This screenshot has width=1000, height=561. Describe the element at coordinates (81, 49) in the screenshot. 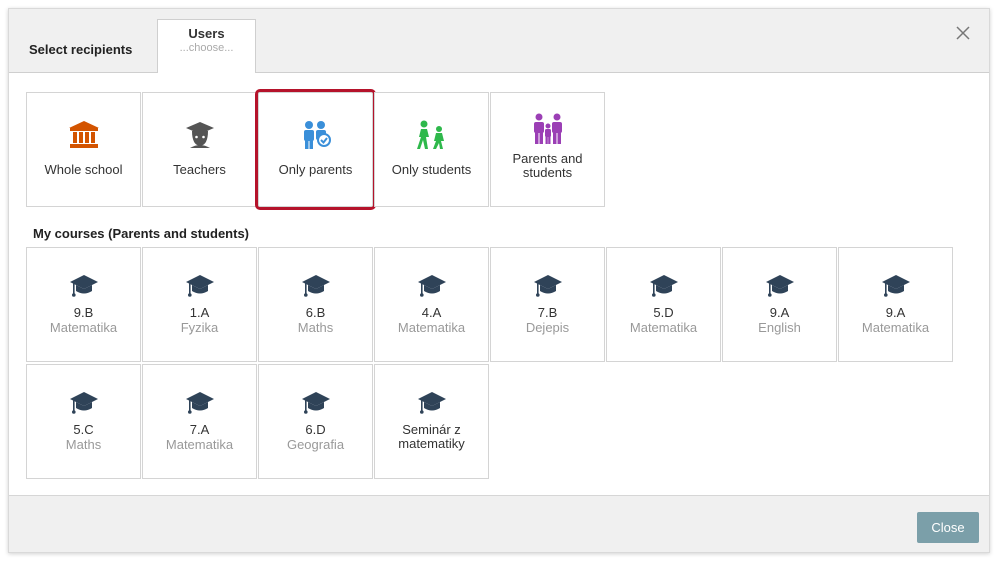

I see `dialog-title: Select recipients` at that location.